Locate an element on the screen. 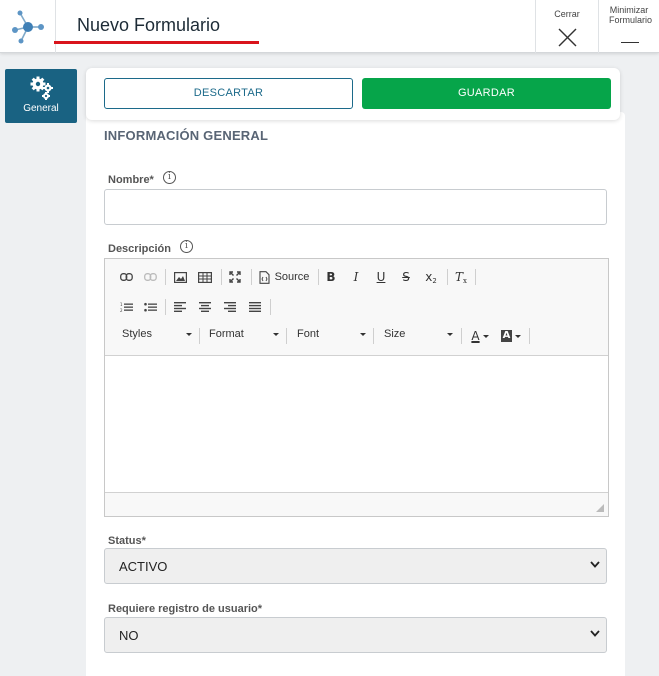  align-left-icon is located at coordinates (180, 307).